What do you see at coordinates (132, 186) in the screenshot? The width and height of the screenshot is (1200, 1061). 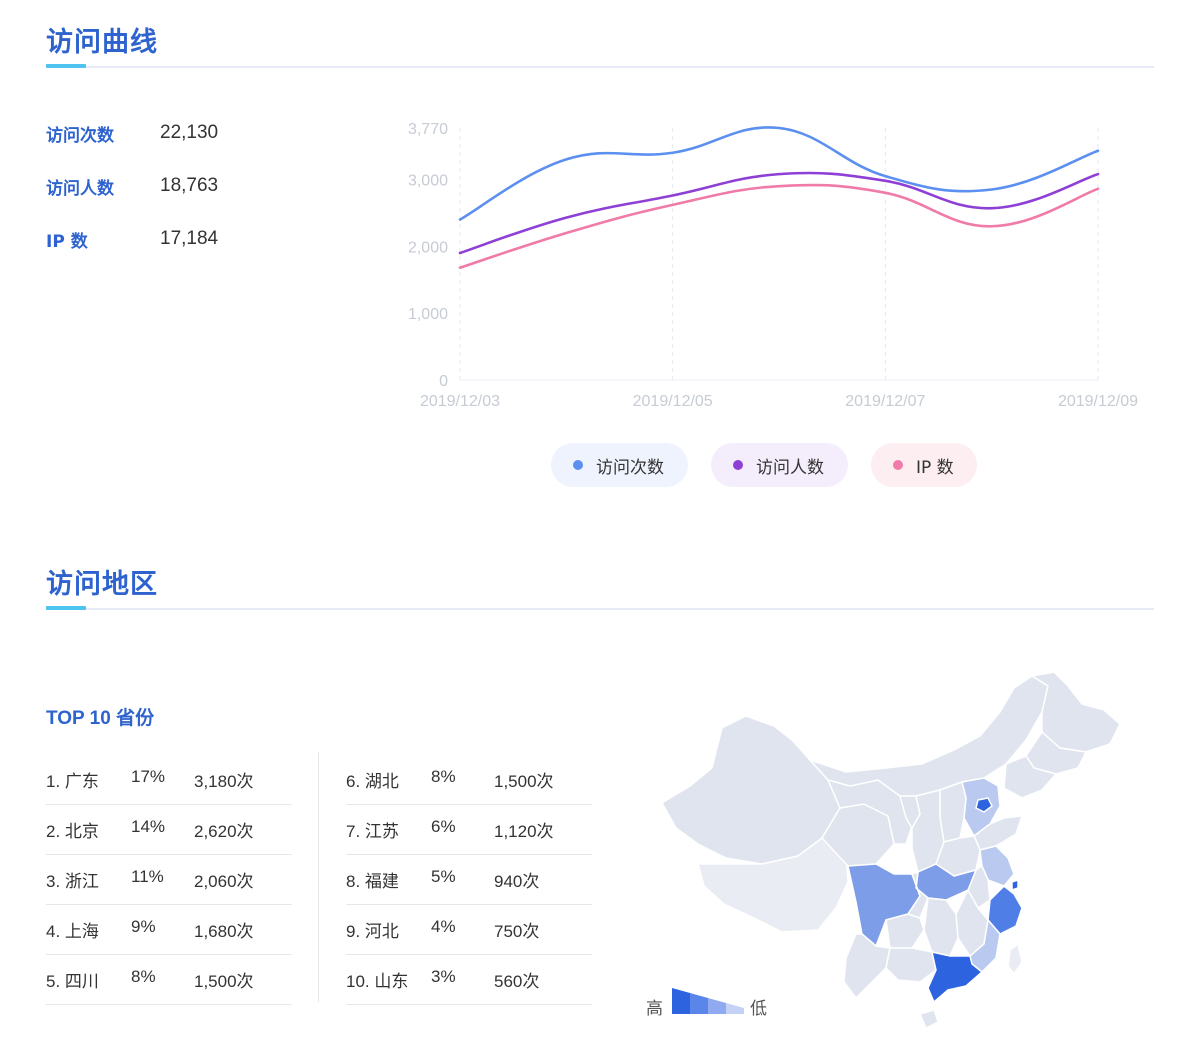 I see `stat-visitors: 访问人数 18,763` at bounding box center [132, 186].